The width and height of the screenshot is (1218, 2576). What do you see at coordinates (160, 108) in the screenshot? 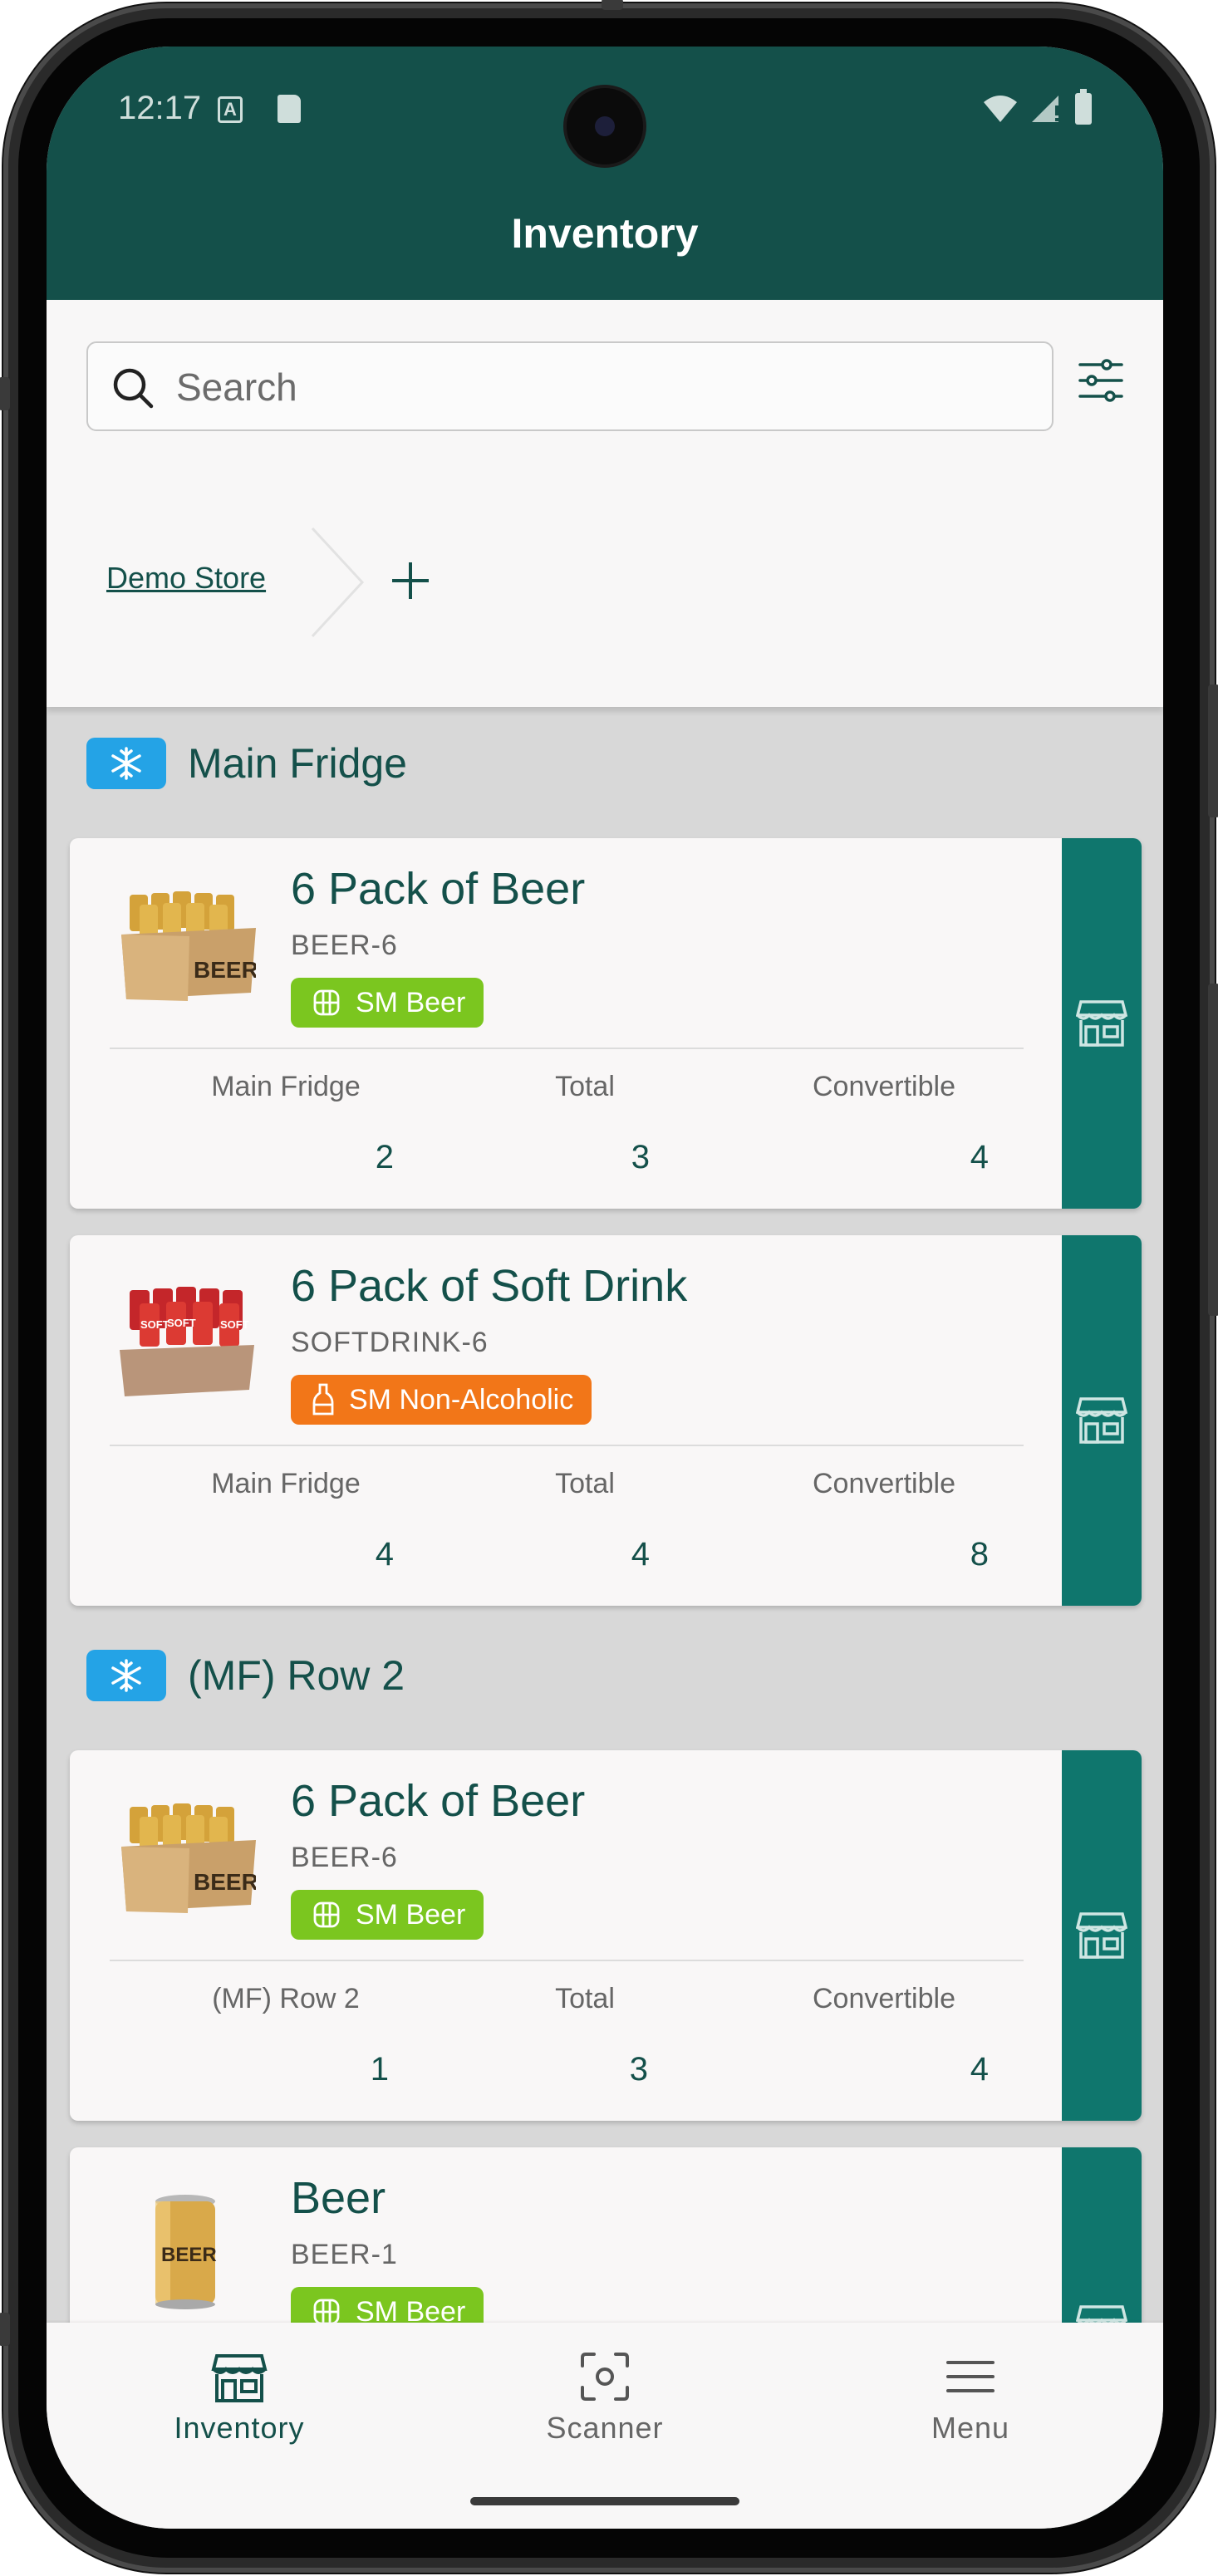
I see `status-time: 12:17` at bounding box center [160, 108].